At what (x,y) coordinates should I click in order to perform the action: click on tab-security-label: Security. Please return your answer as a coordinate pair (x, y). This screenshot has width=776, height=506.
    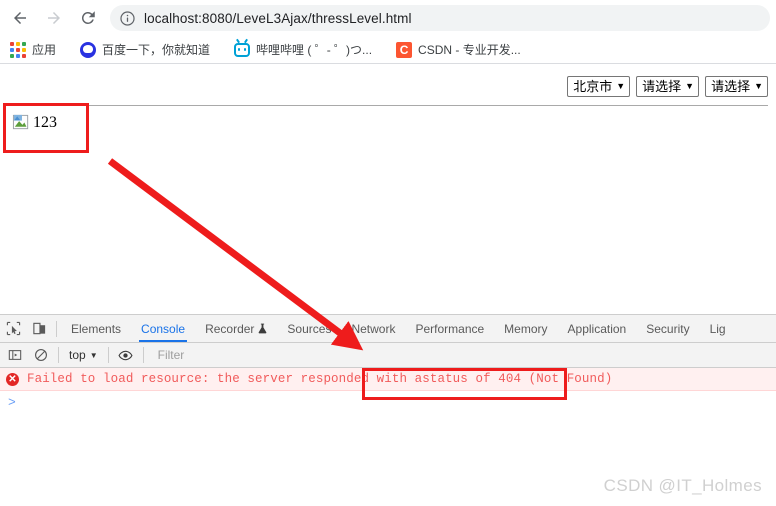
    Looking at the image, I should click on (668, 328).